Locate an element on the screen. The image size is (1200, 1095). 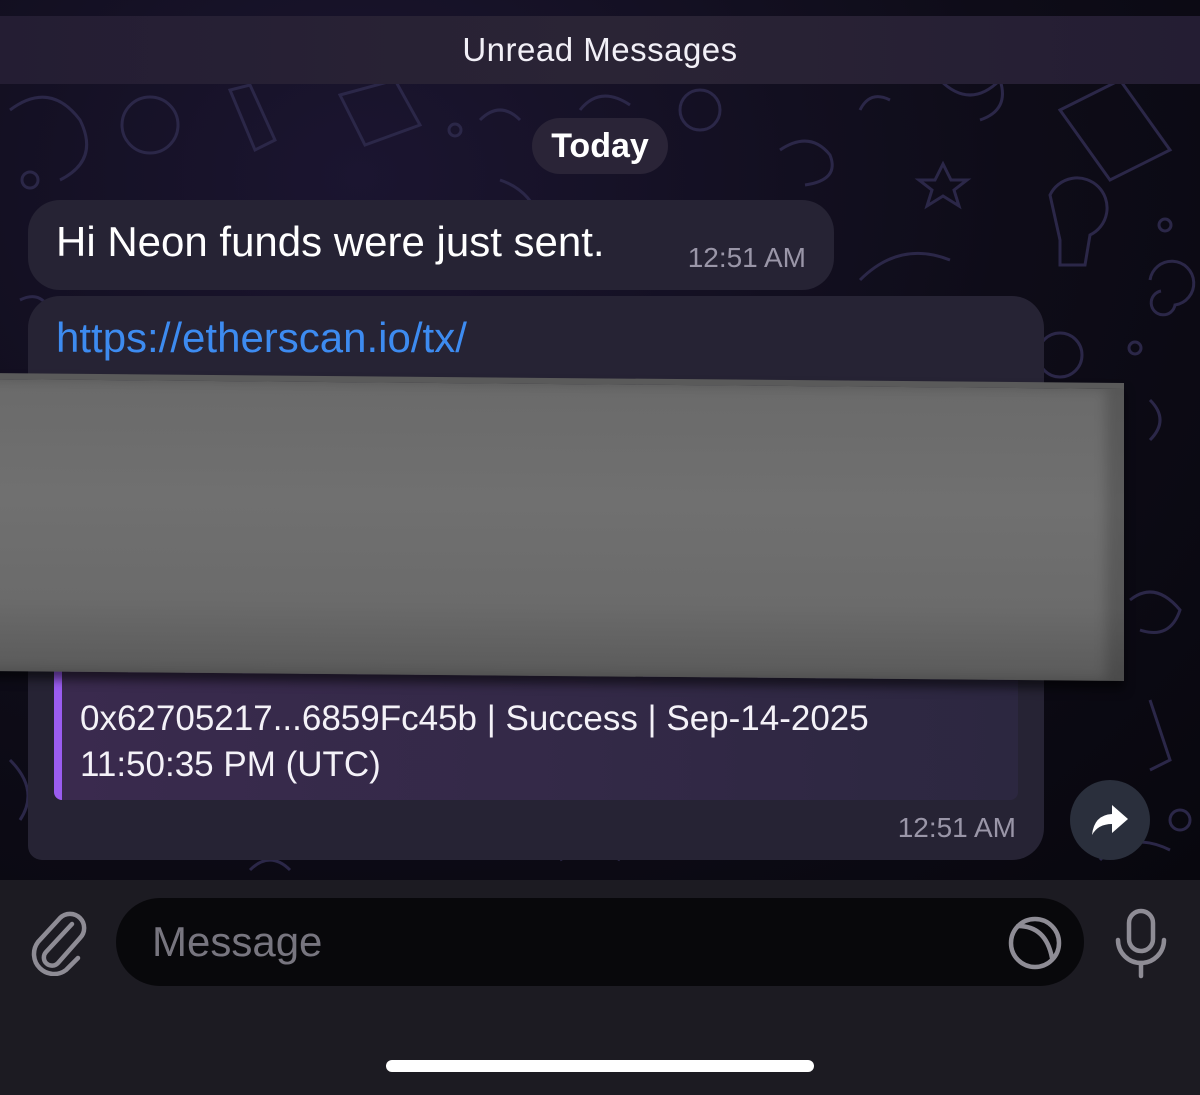
home-indicator is located at coordinates (600, 1066).